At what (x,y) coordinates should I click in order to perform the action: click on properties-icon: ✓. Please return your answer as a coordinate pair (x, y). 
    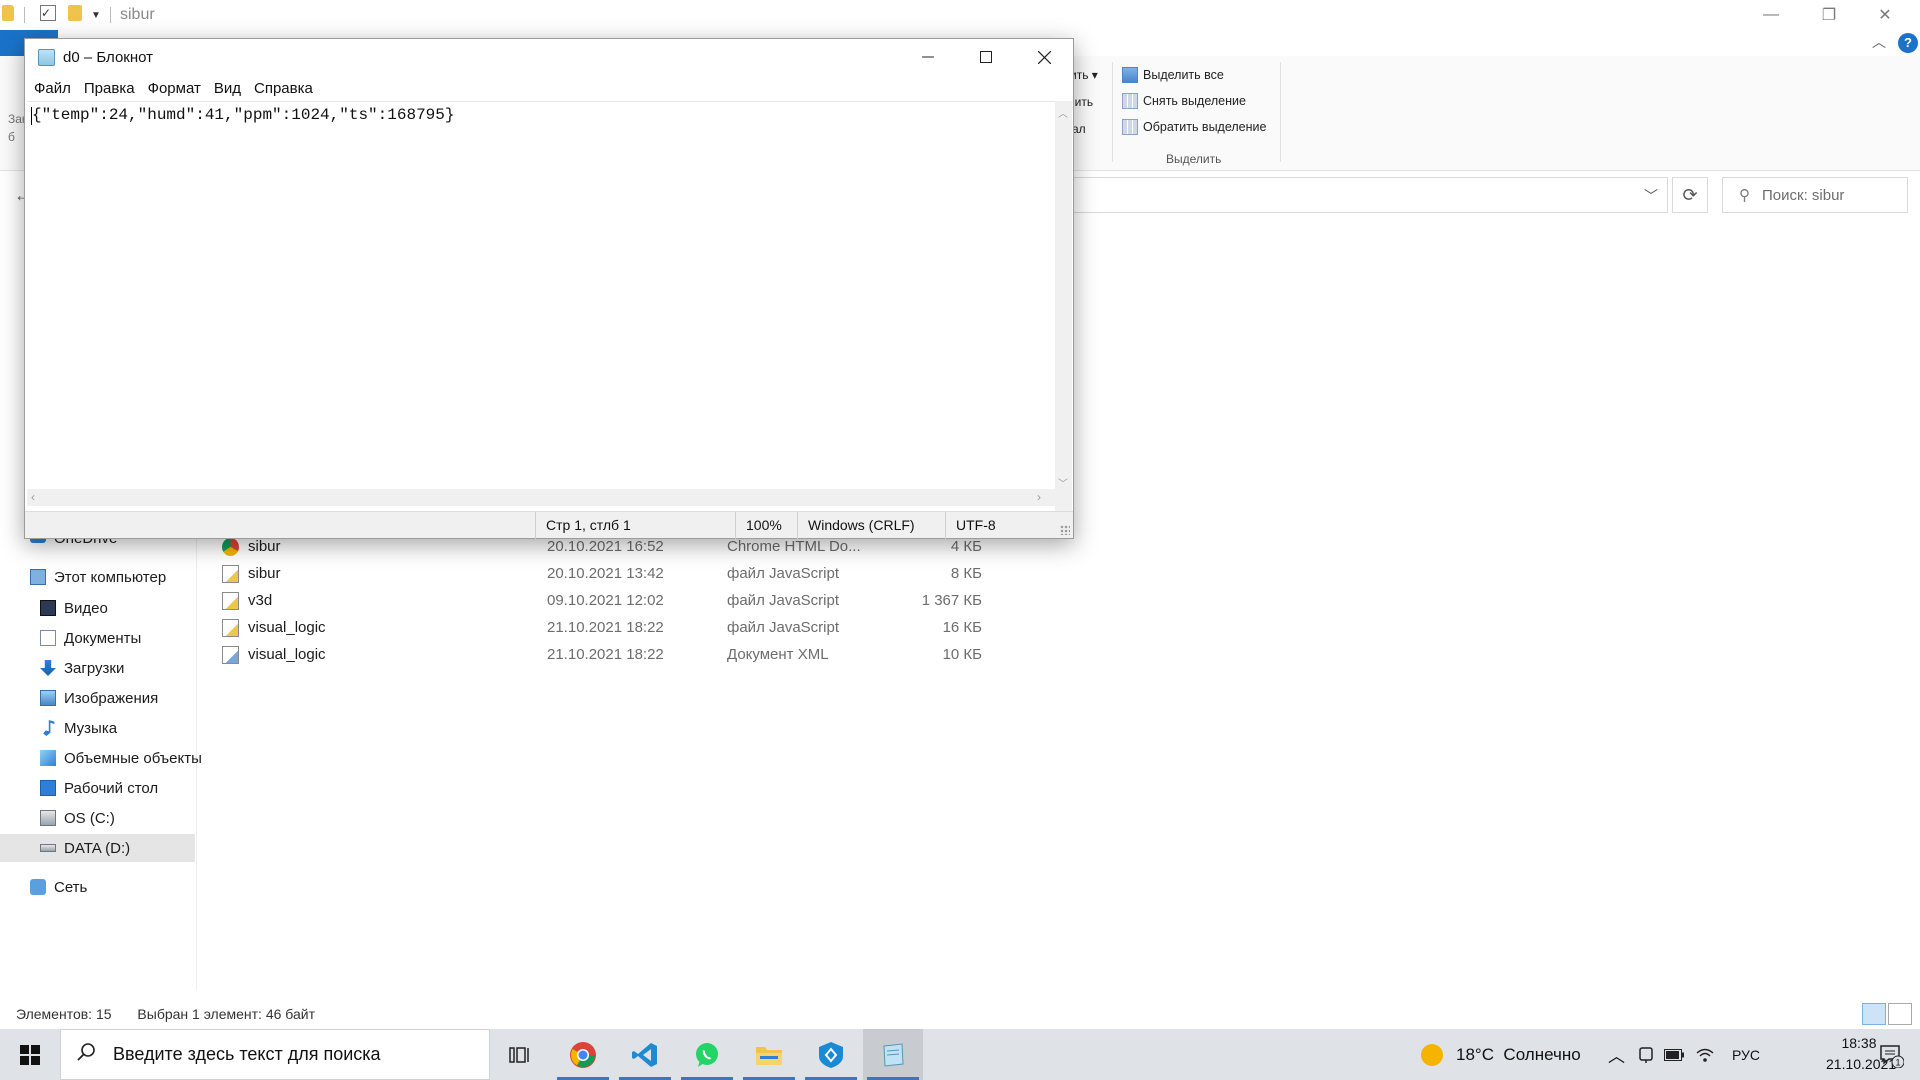
    Looking at the image, I should click on (48, 13).